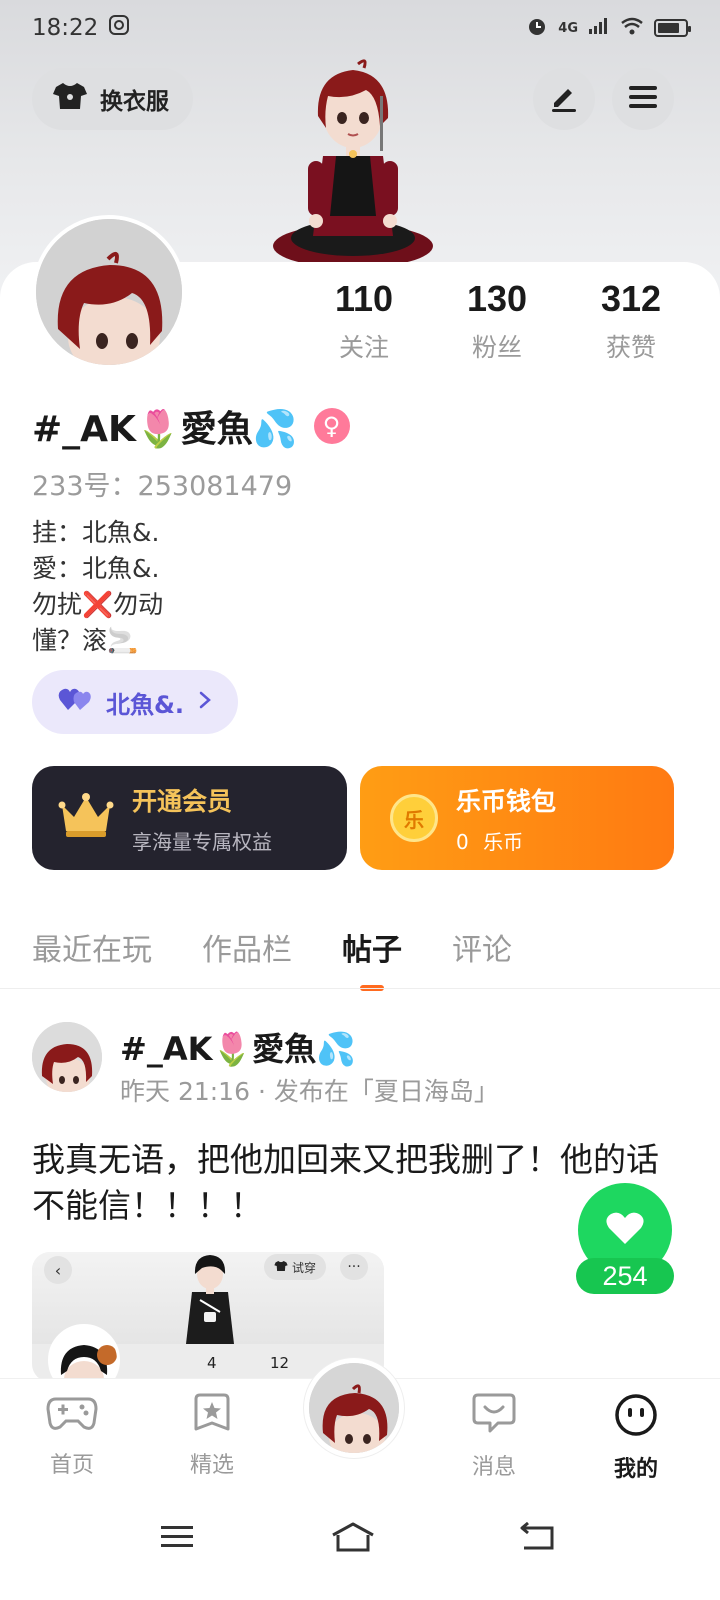 The image size is (720, 1600). I want to click on profile-user-id: 233号：253081479, so click(162, 483).